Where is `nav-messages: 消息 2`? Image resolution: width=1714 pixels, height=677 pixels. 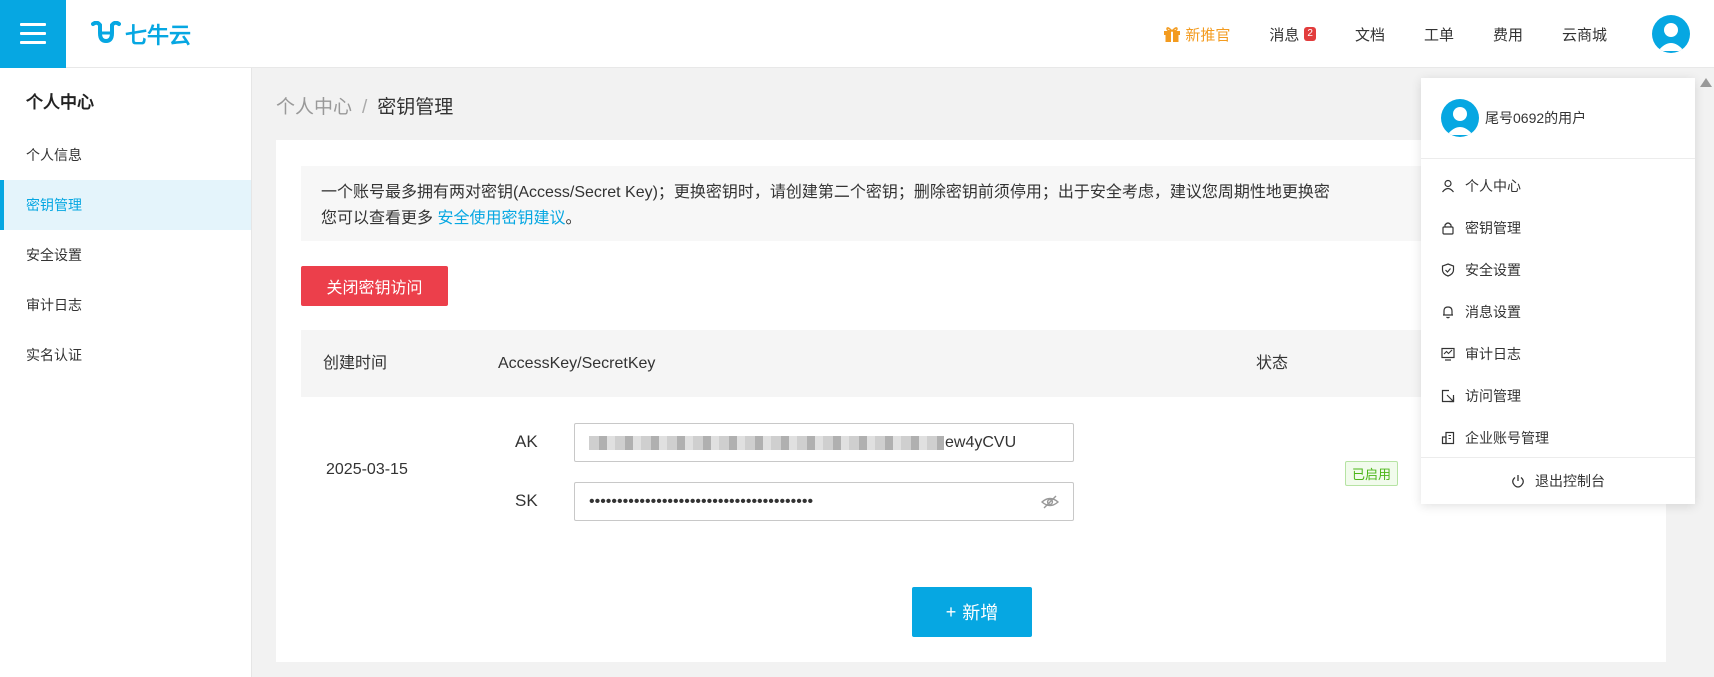
nav-messages: 消息 2 is located at coordinates (1292, 34).